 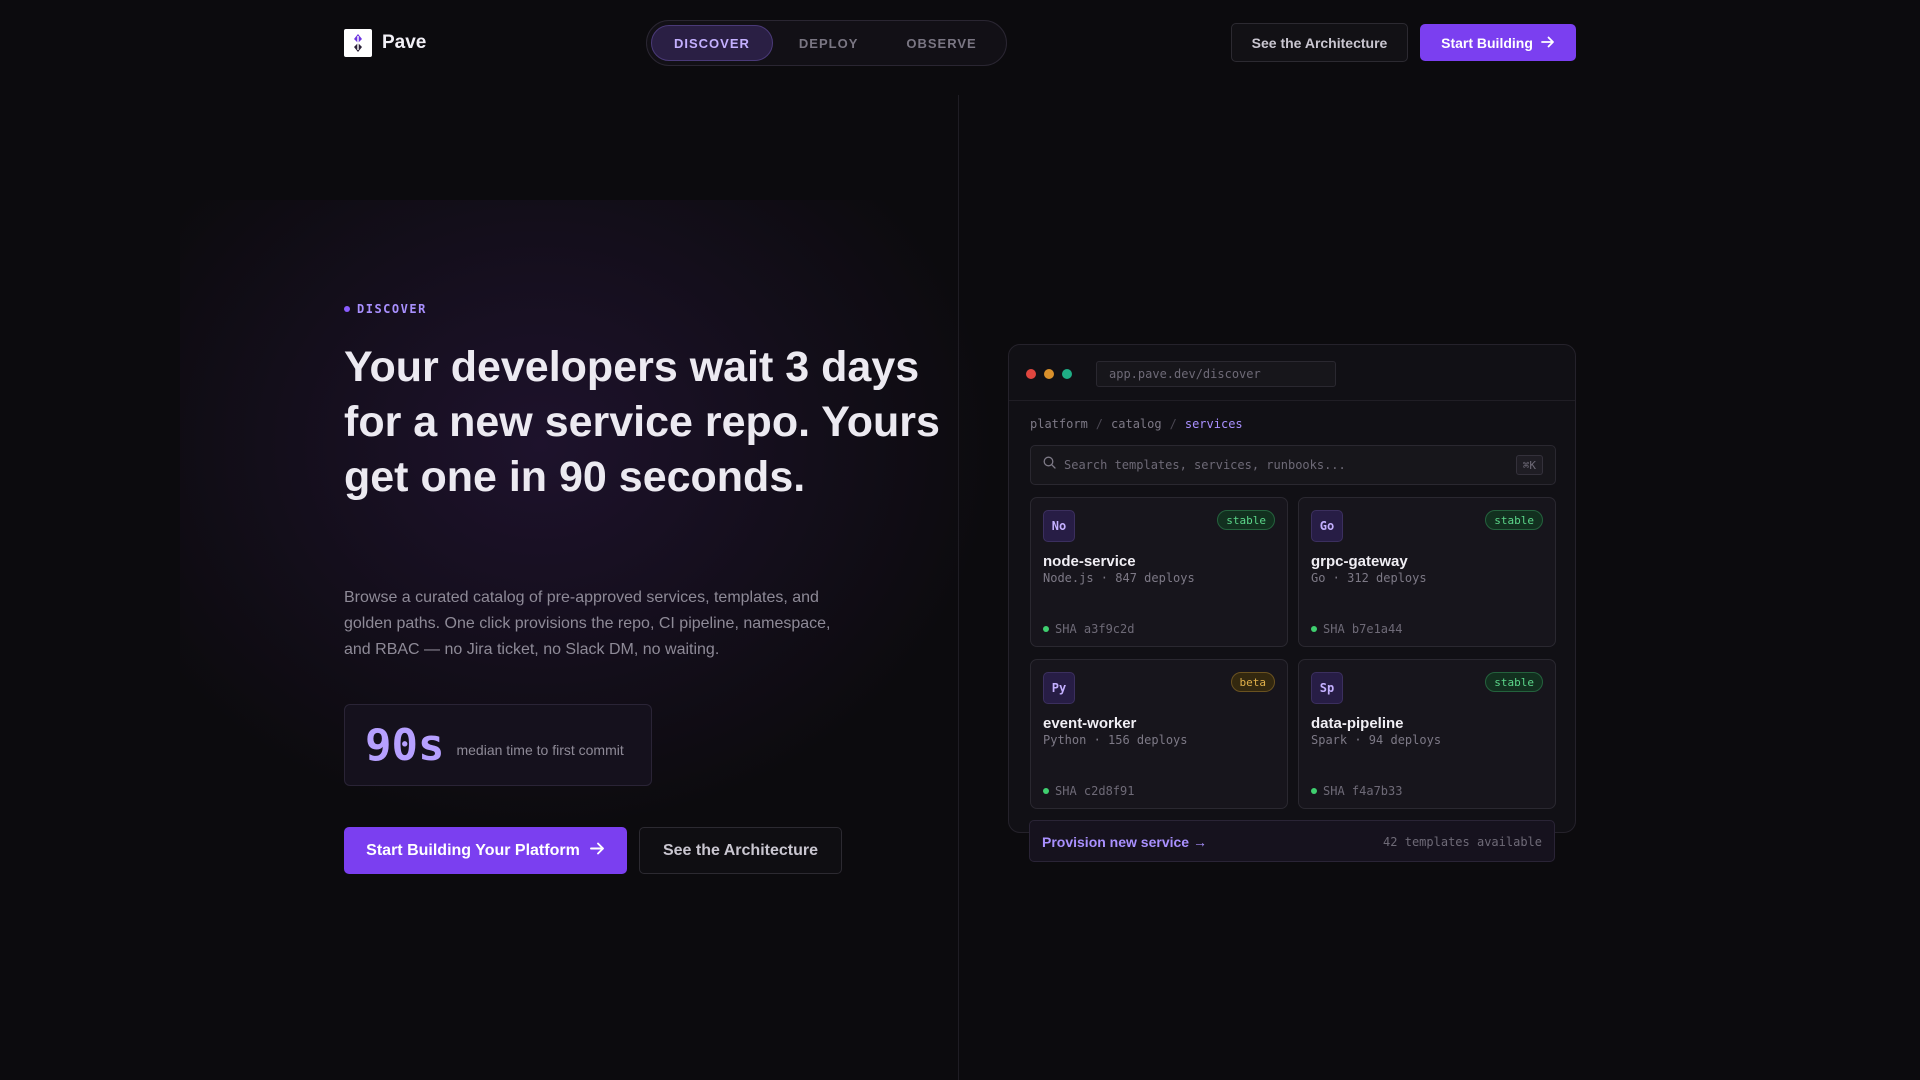 What do you see at coordinates (1115, 740) in the screenshot?
I see `service-meta: Python · 156 deploys` at bounding box center [1115, 740].